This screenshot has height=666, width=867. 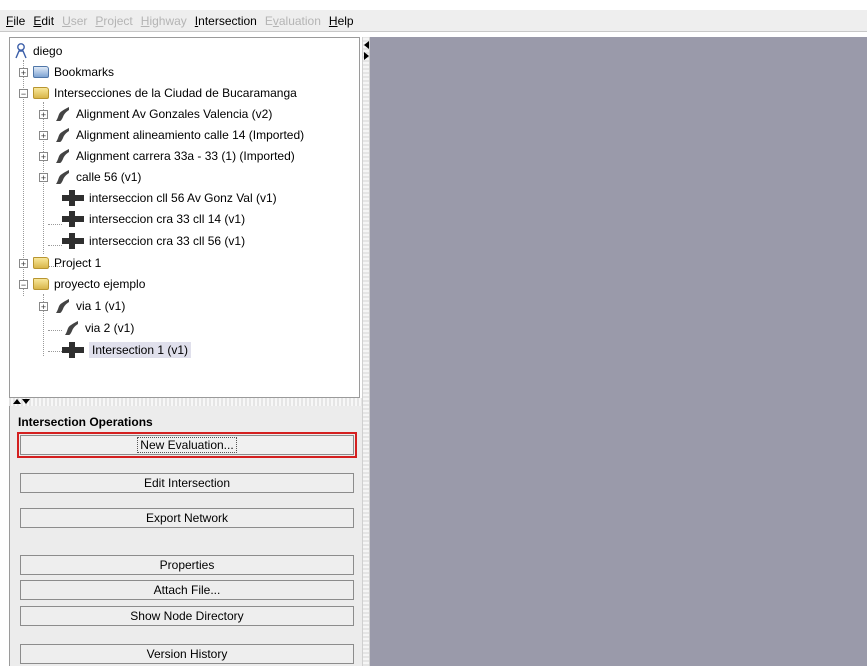 What do you see at coordinates (167, 219) in the screenshot?
I see `tree-node-label: interseccion cra 33 cll 14 (v1)` at bounding box center [167, 219].